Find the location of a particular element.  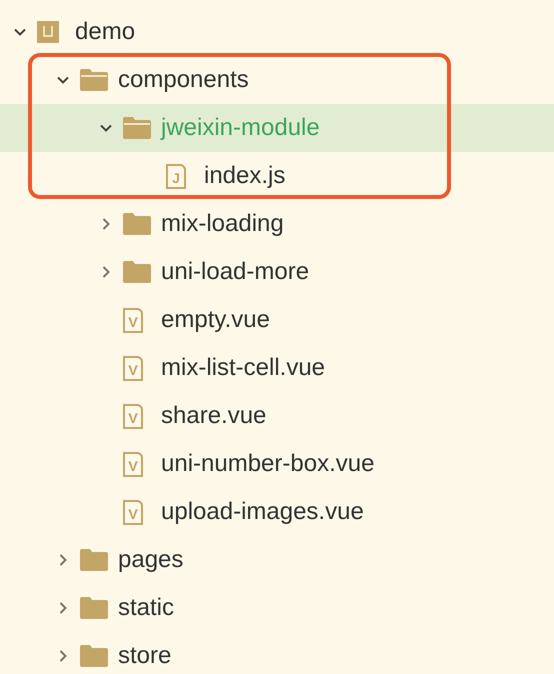

file-icon: J is located at coordinates (176, 176).